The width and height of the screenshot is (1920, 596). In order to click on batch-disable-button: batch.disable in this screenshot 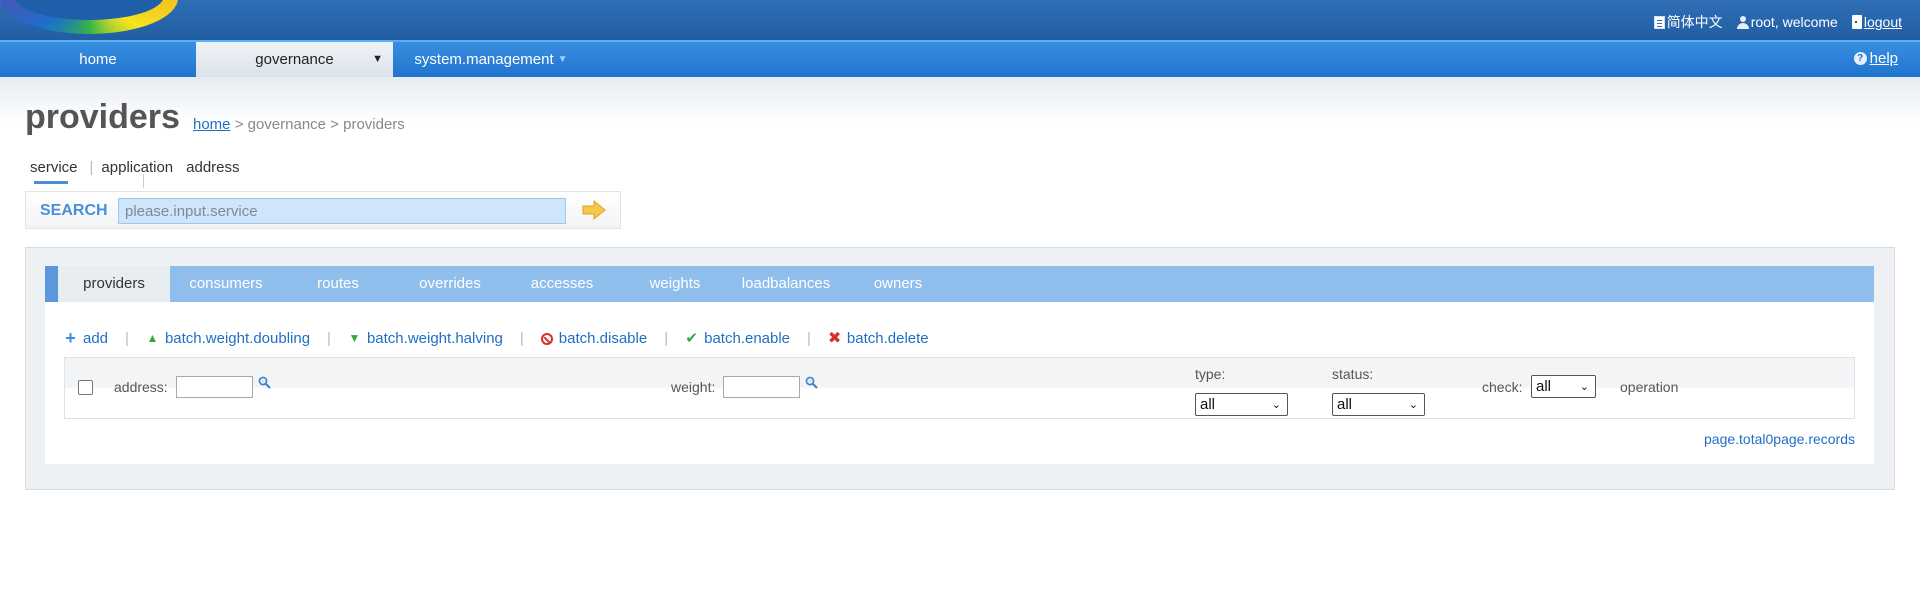, I will do `click(594, 338)`.